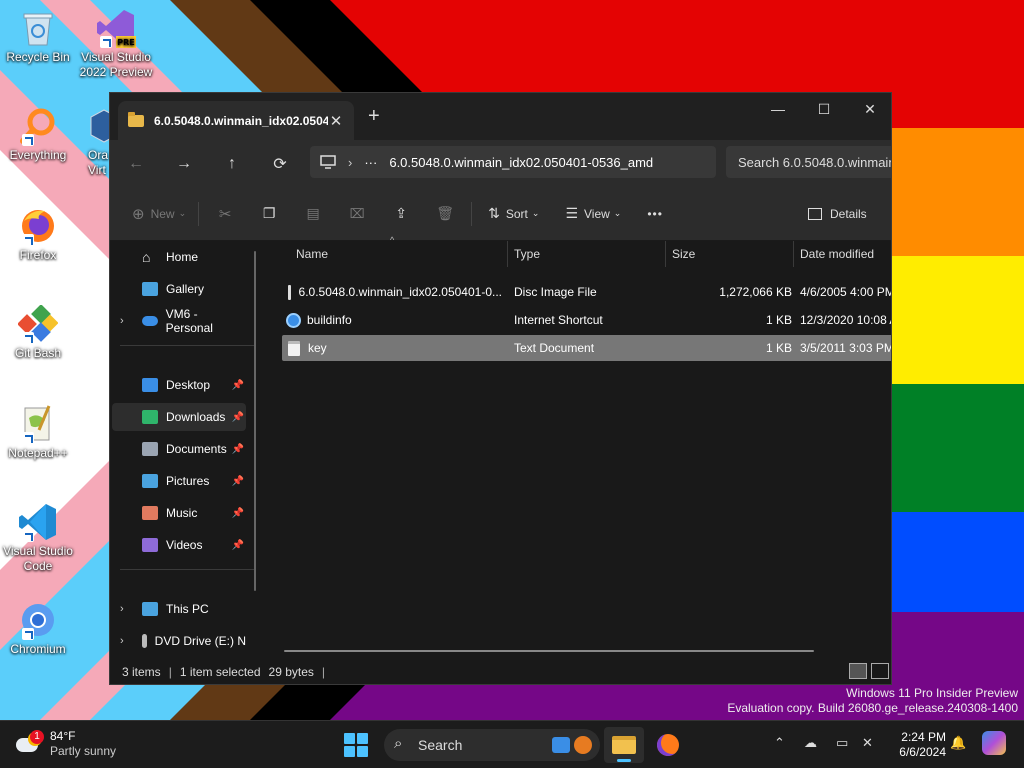  Describe the element at coordinates (370, 162) in the screenshot. I see `address-more-button: ···` at that location.